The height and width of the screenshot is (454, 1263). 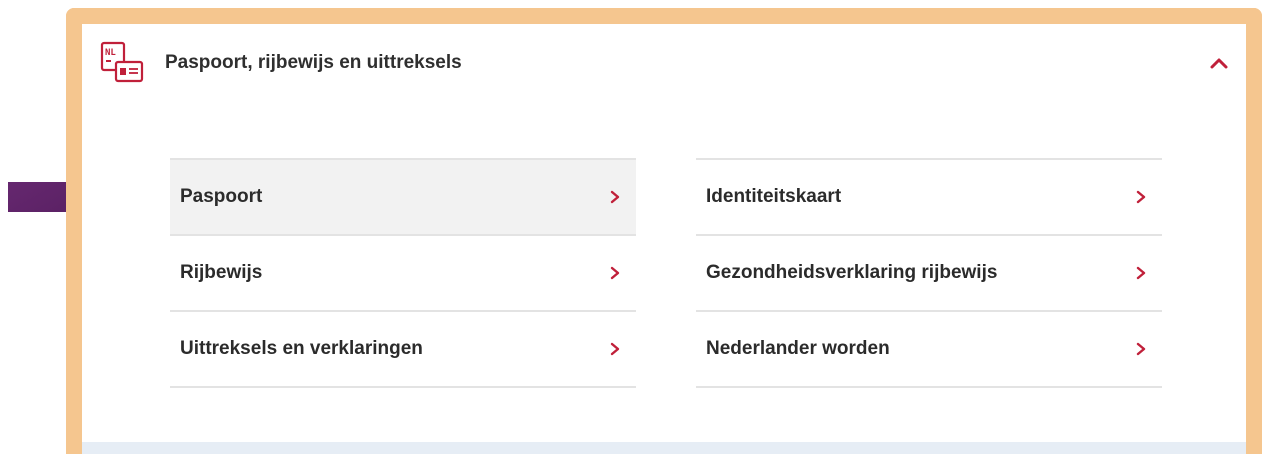 What do you see at coordinates (664, 63) in the screenshot?
I see `accordion-header: NL Paspoort, rijbewijs en uittreksels` at bounding box center [664, 63].